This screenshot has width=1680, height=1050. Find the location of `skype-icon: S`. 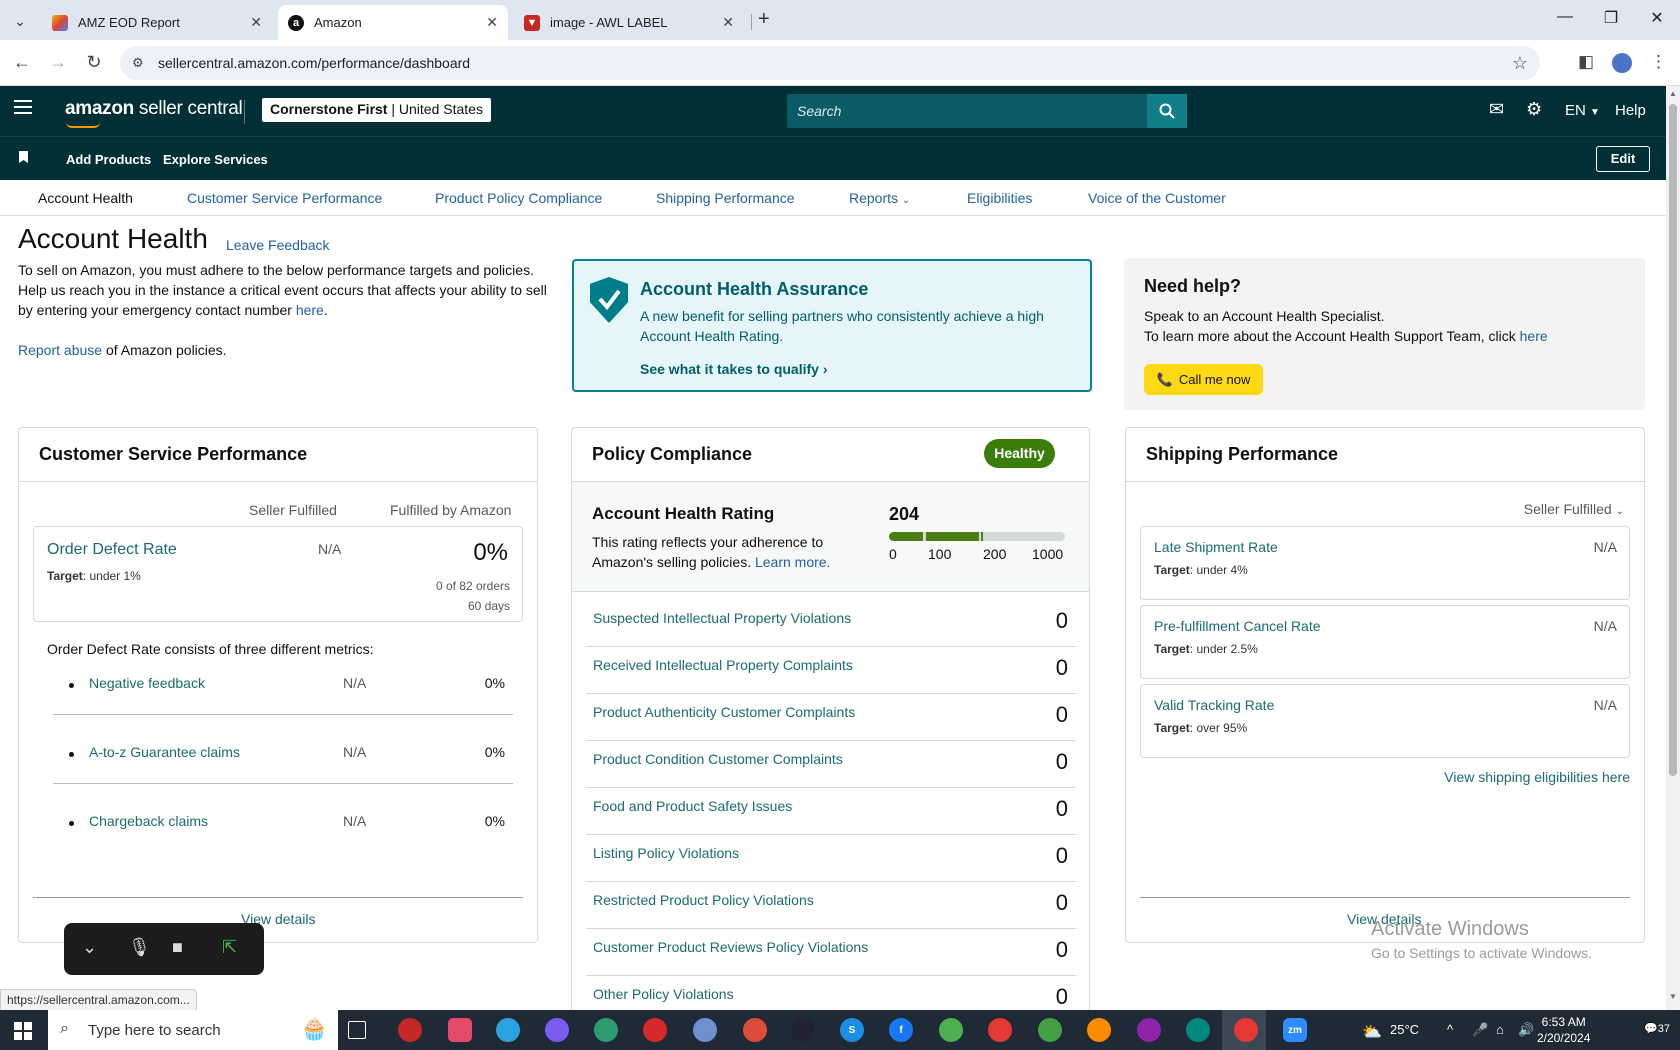

skype-icon: S is located at coordinates (852, 1030).